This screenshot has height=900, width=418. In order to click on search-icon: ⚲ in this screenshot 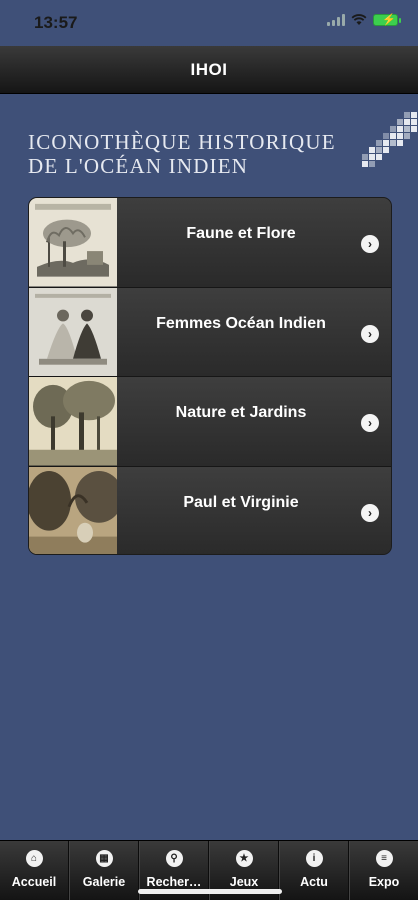, I will do `click(174, 858)`.